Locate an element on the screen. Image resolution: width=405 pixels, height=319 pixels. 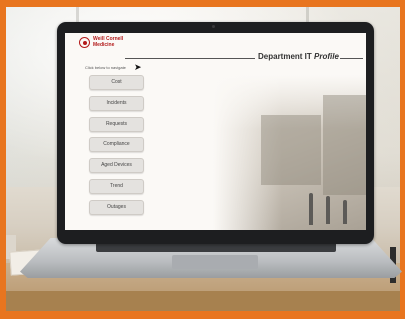
nav-button-aged-devices: Aged Devices is located at coordinates (116, 166).